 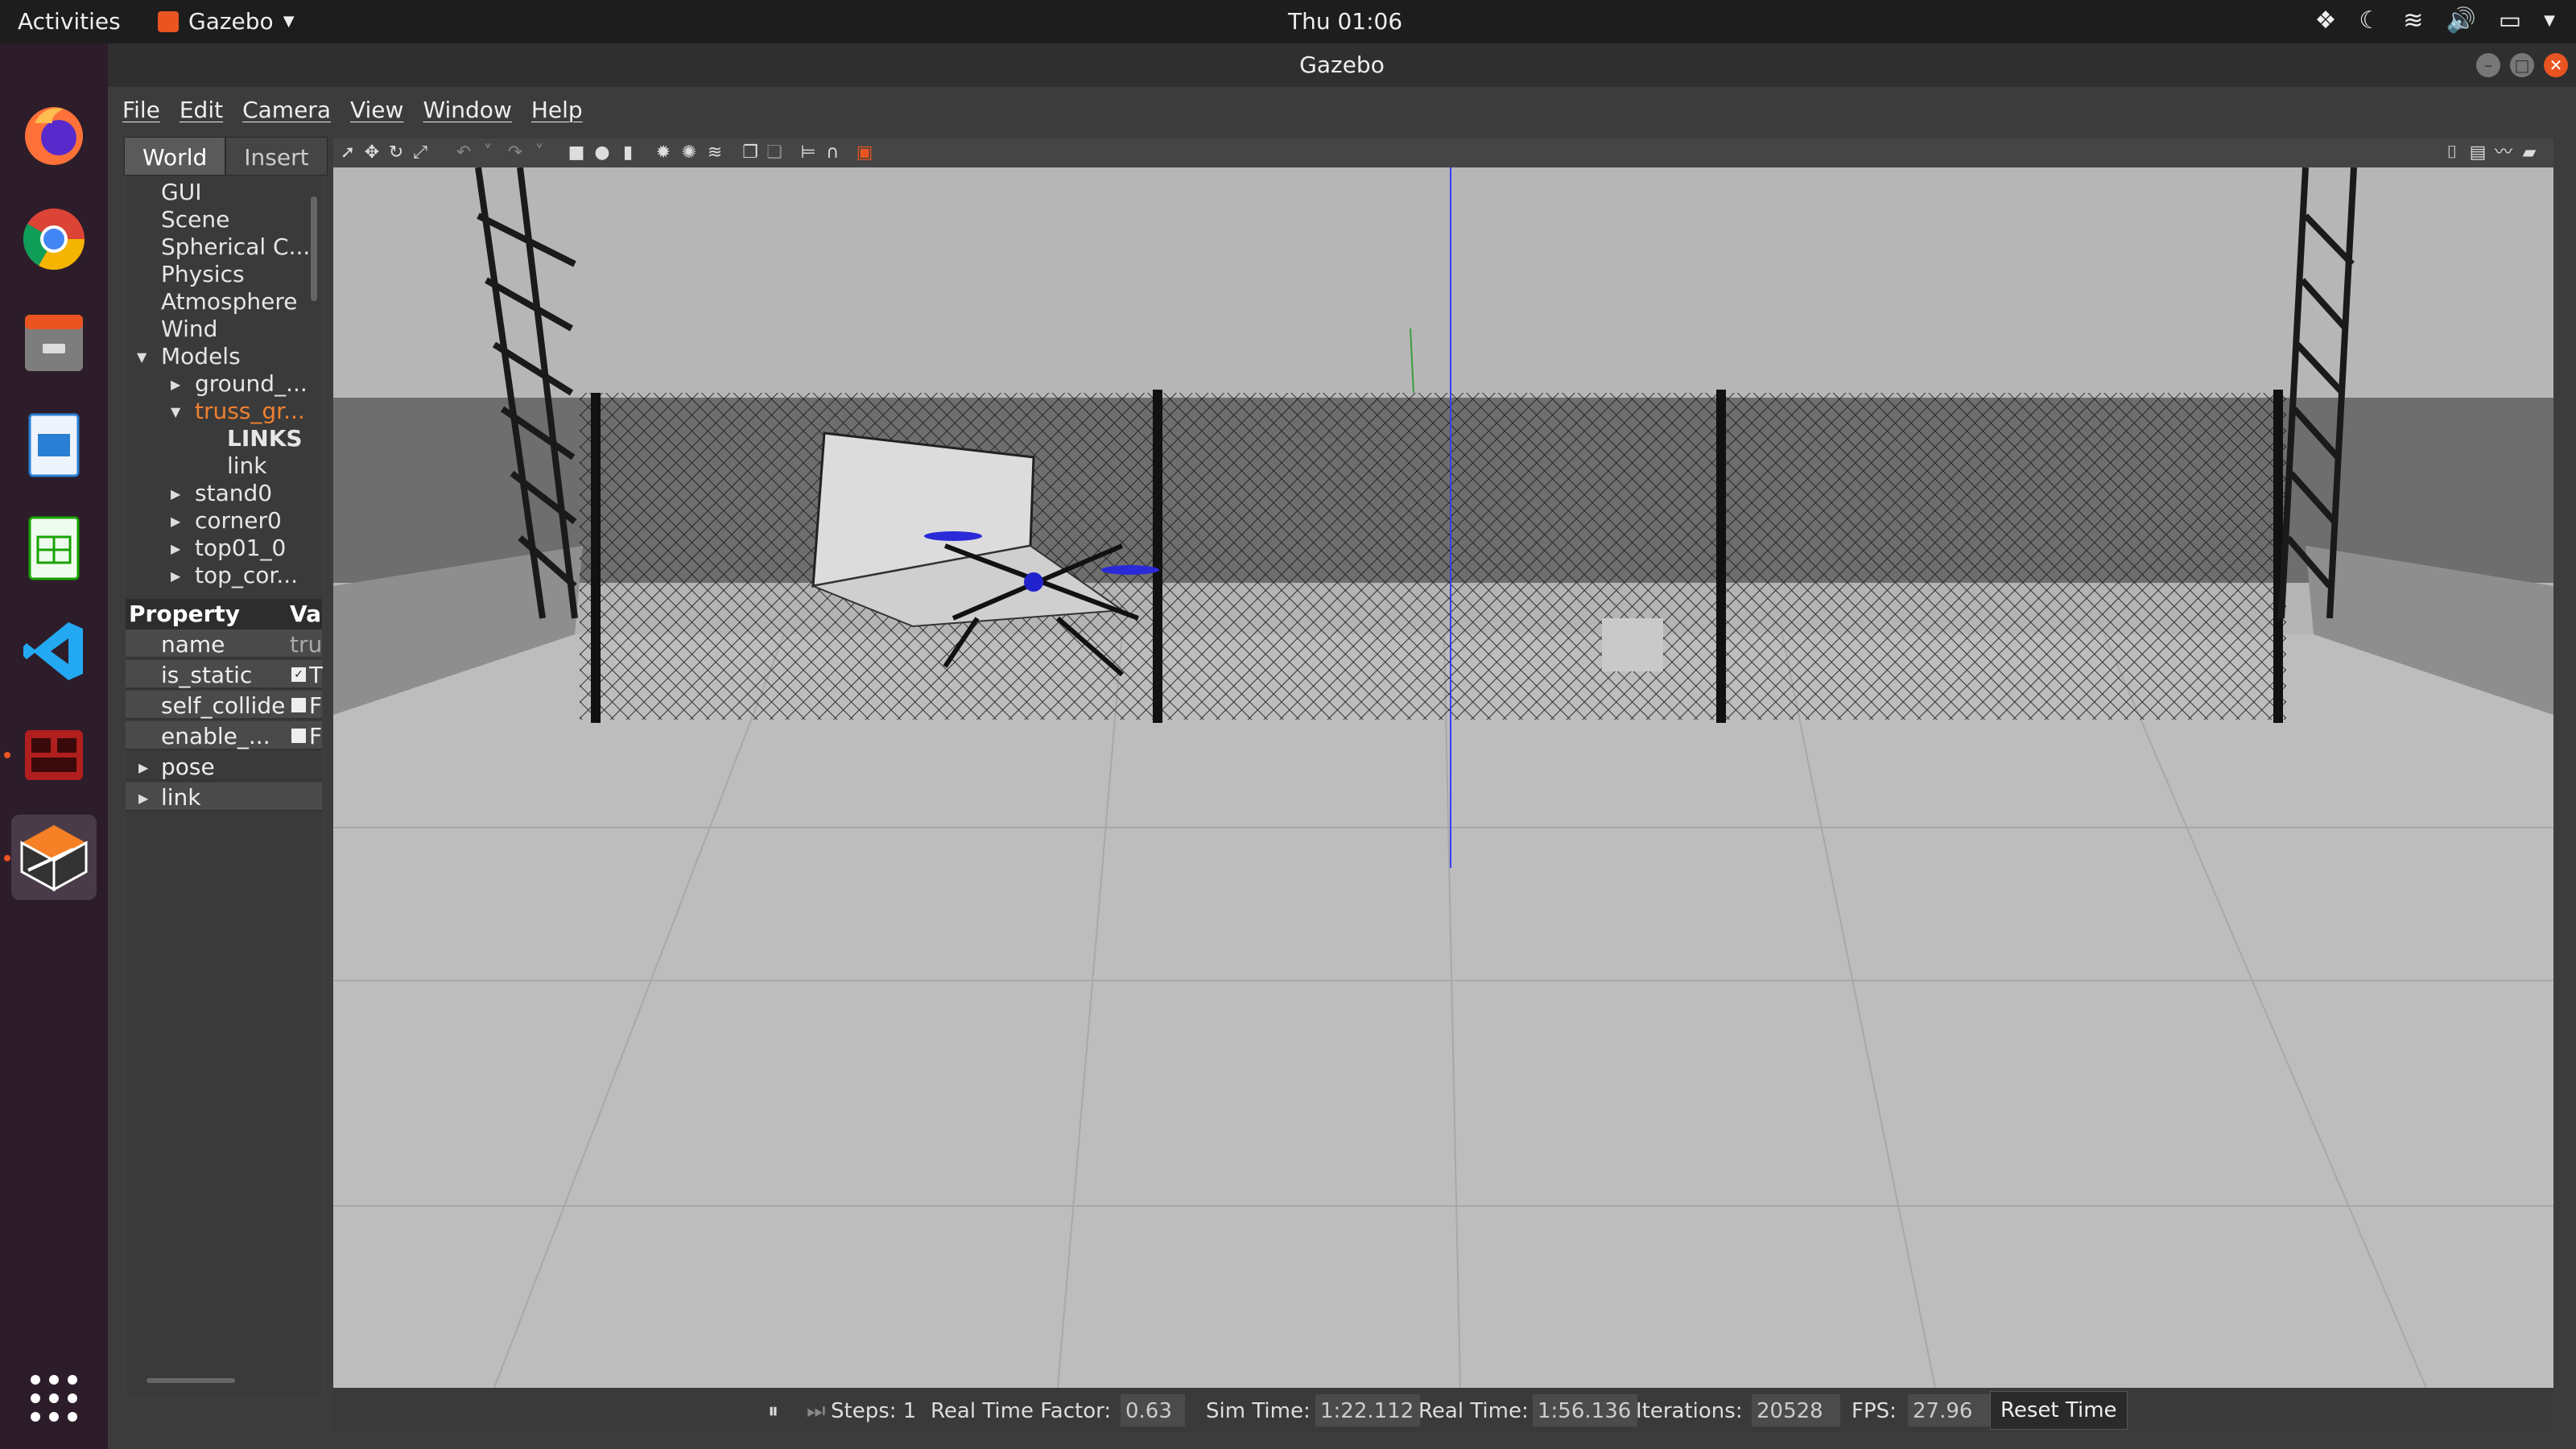 What do you see at coordinates (1258, 1411) in the screenshot?
I see `sim-time-label: Sim Time:` at bounding box center [1258, 1411].